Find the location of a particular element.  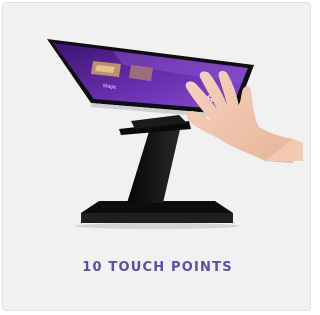

kiosk-pillar is located at coordinates (155, 159).